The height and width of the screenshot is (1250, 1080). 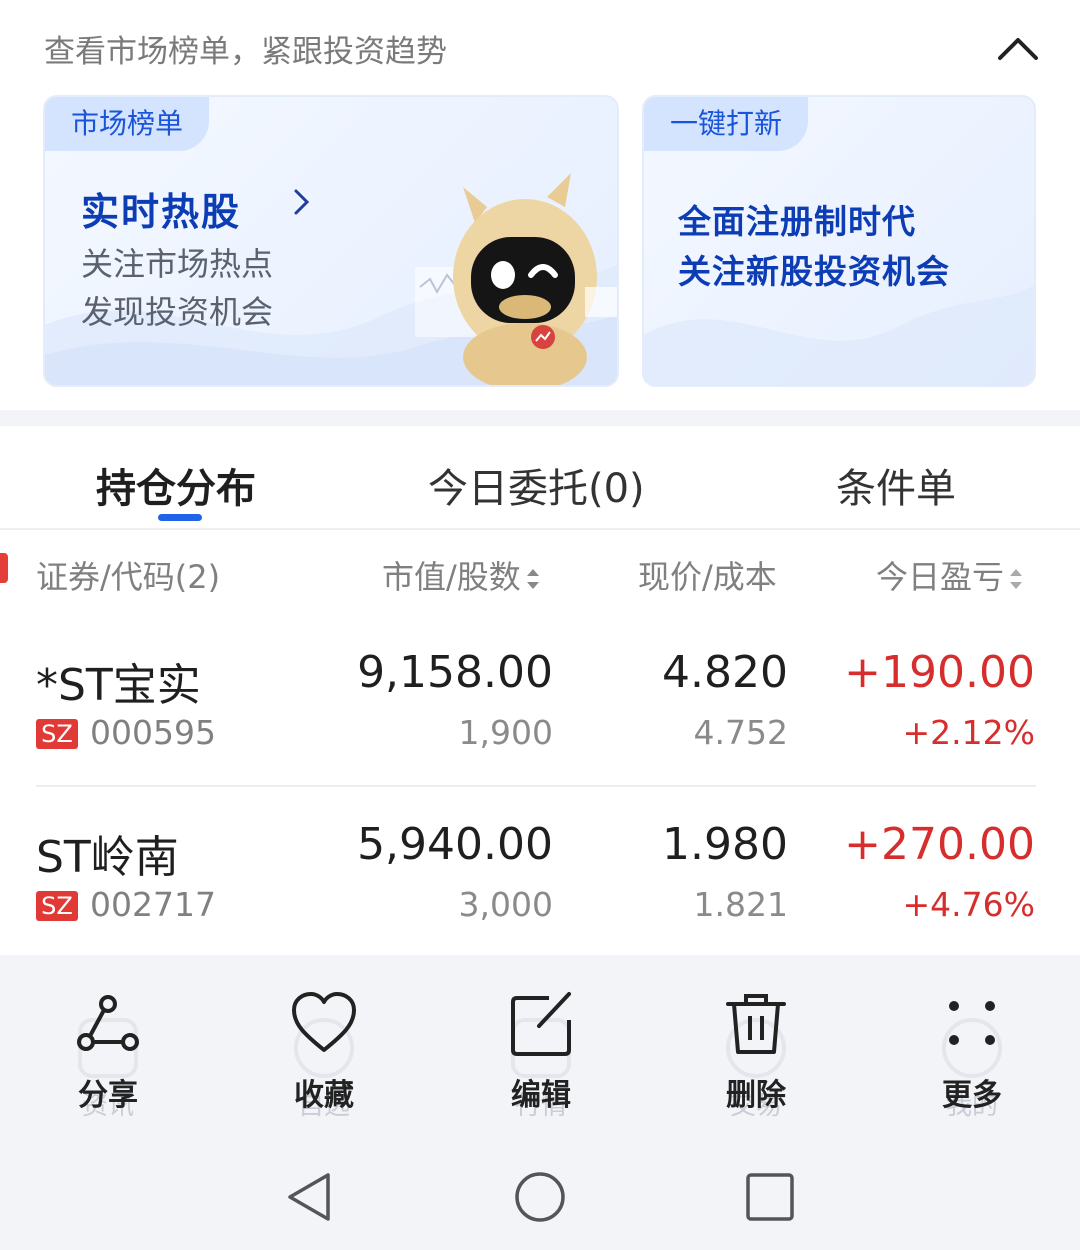 What do you see at coordinates (108, 1095) in the screenshot?
I see `action-label: 分享` at bounding box center [108, 1095].